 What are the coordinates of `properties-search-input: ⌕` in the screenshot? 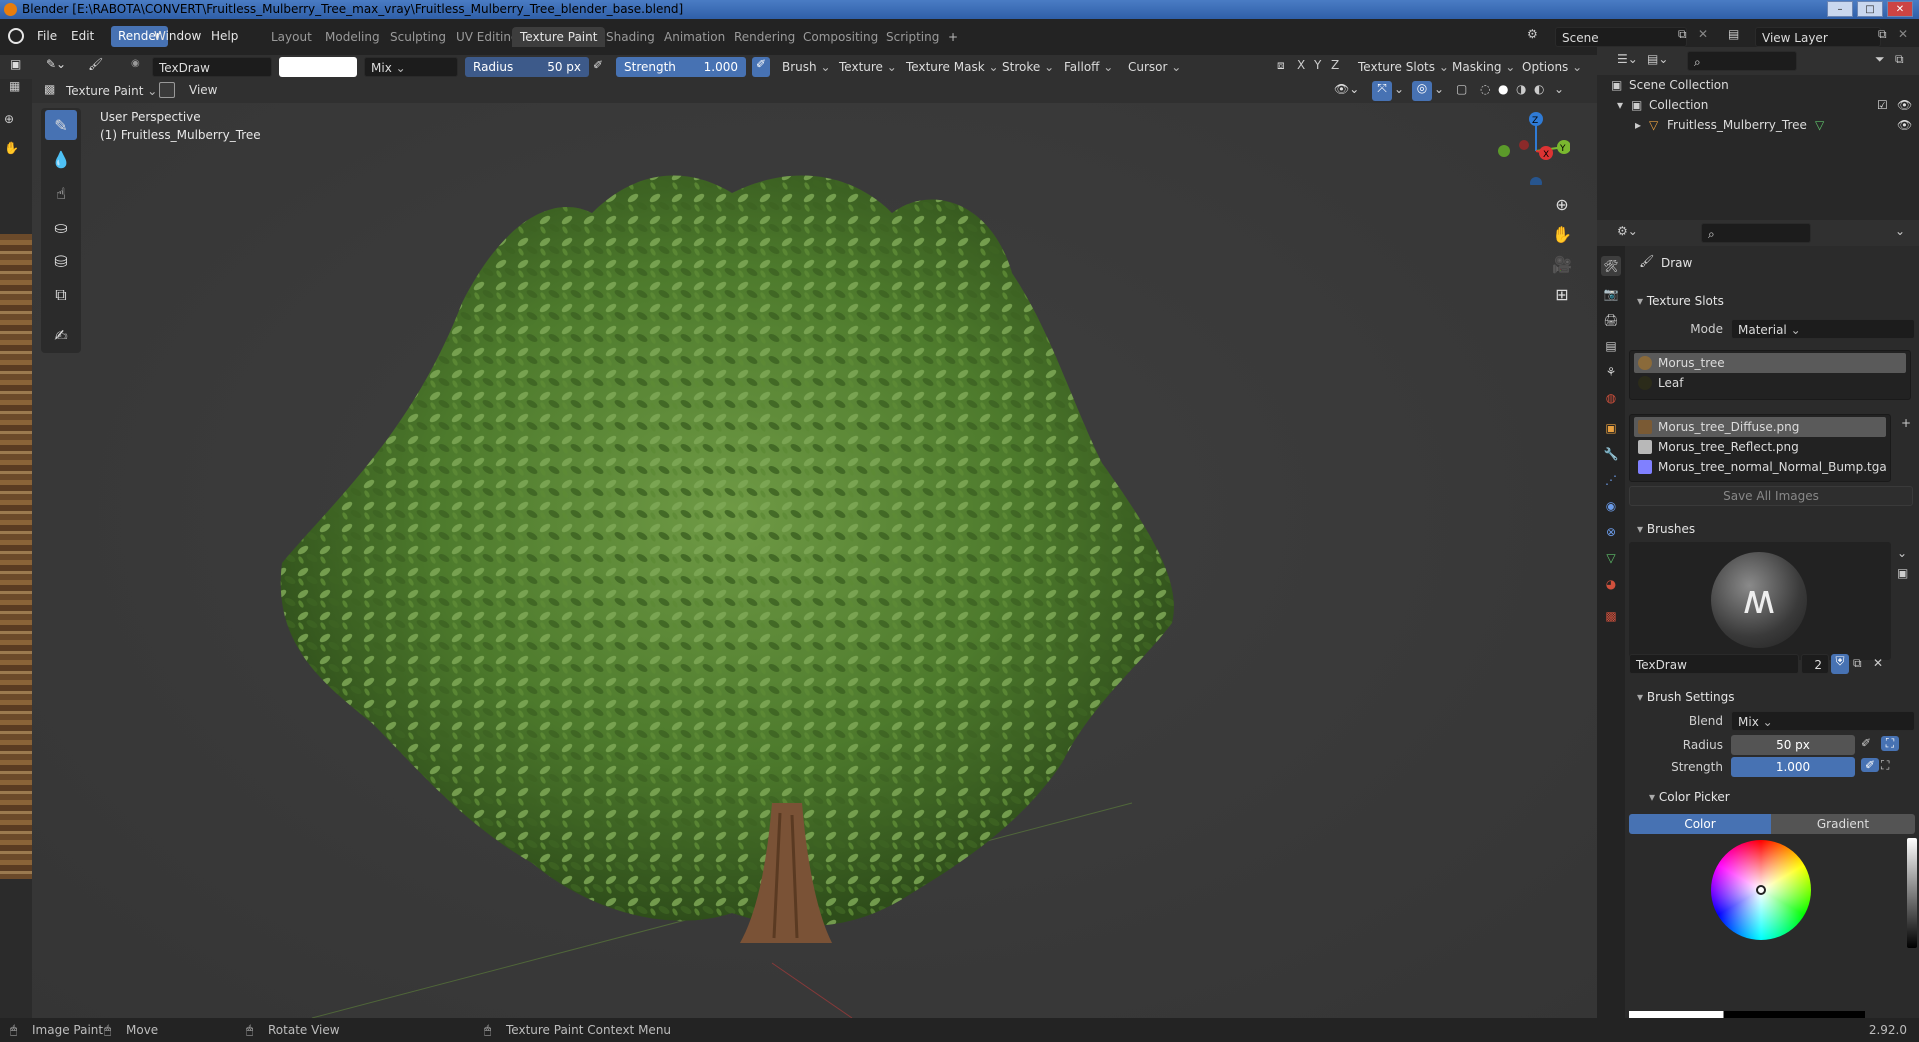 It's located at (1756, 233).